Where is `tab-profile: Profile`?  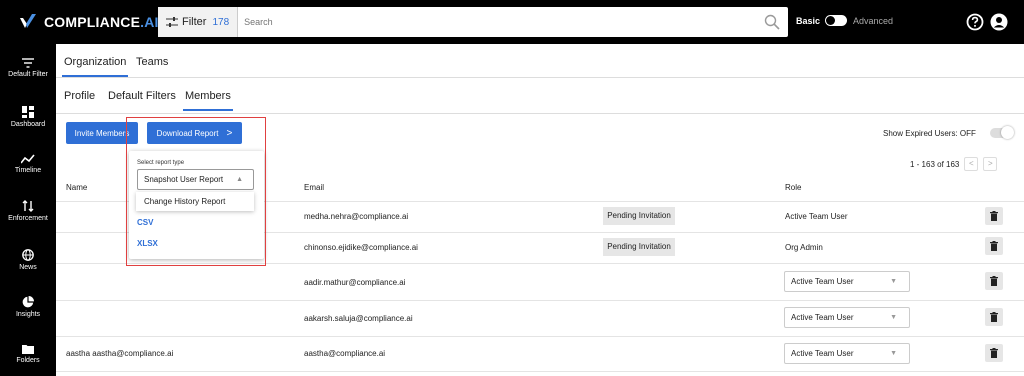 tab-profile: Profile is located at coordinates (79, 96).